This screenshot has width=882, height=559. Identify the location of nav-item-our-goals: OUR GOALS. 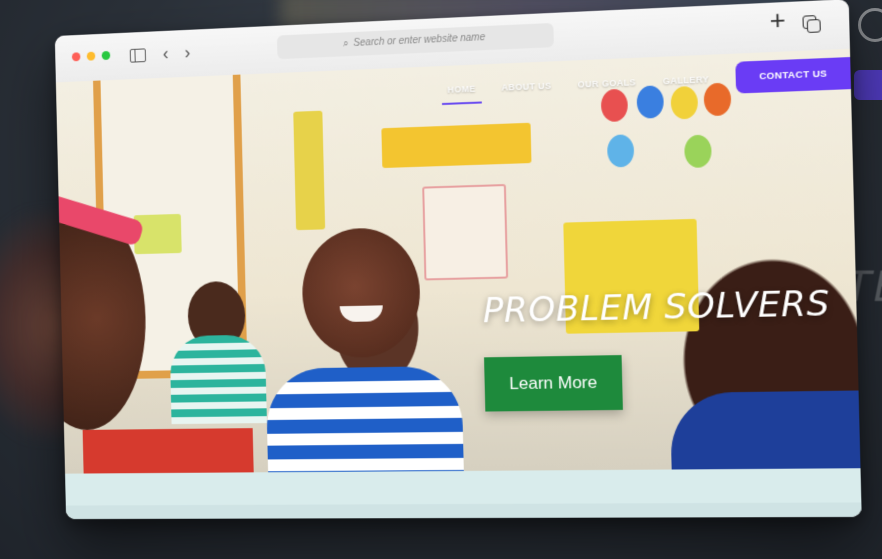
(606, 83).